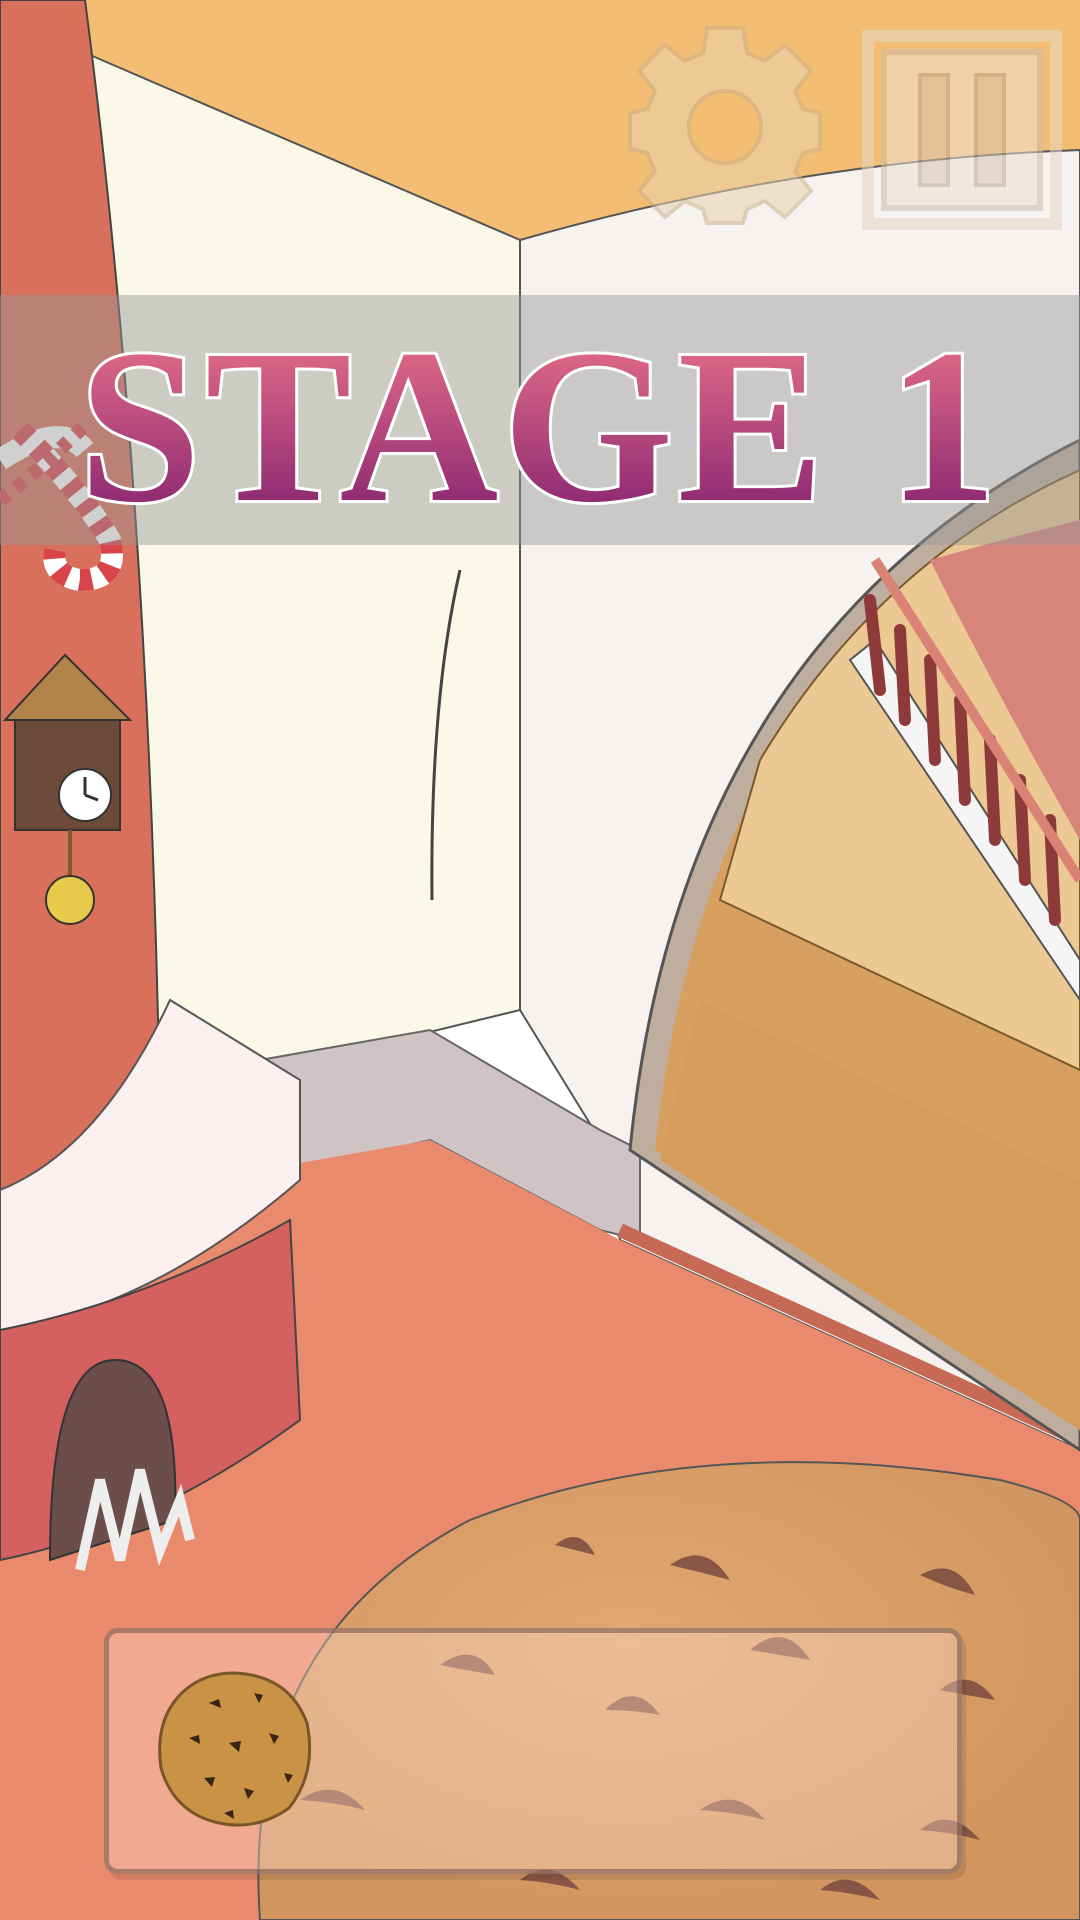 The width and height of the screenshot is (1080, 1920). I want to click on stage-banner: STAGE 1, so click(540, 420).